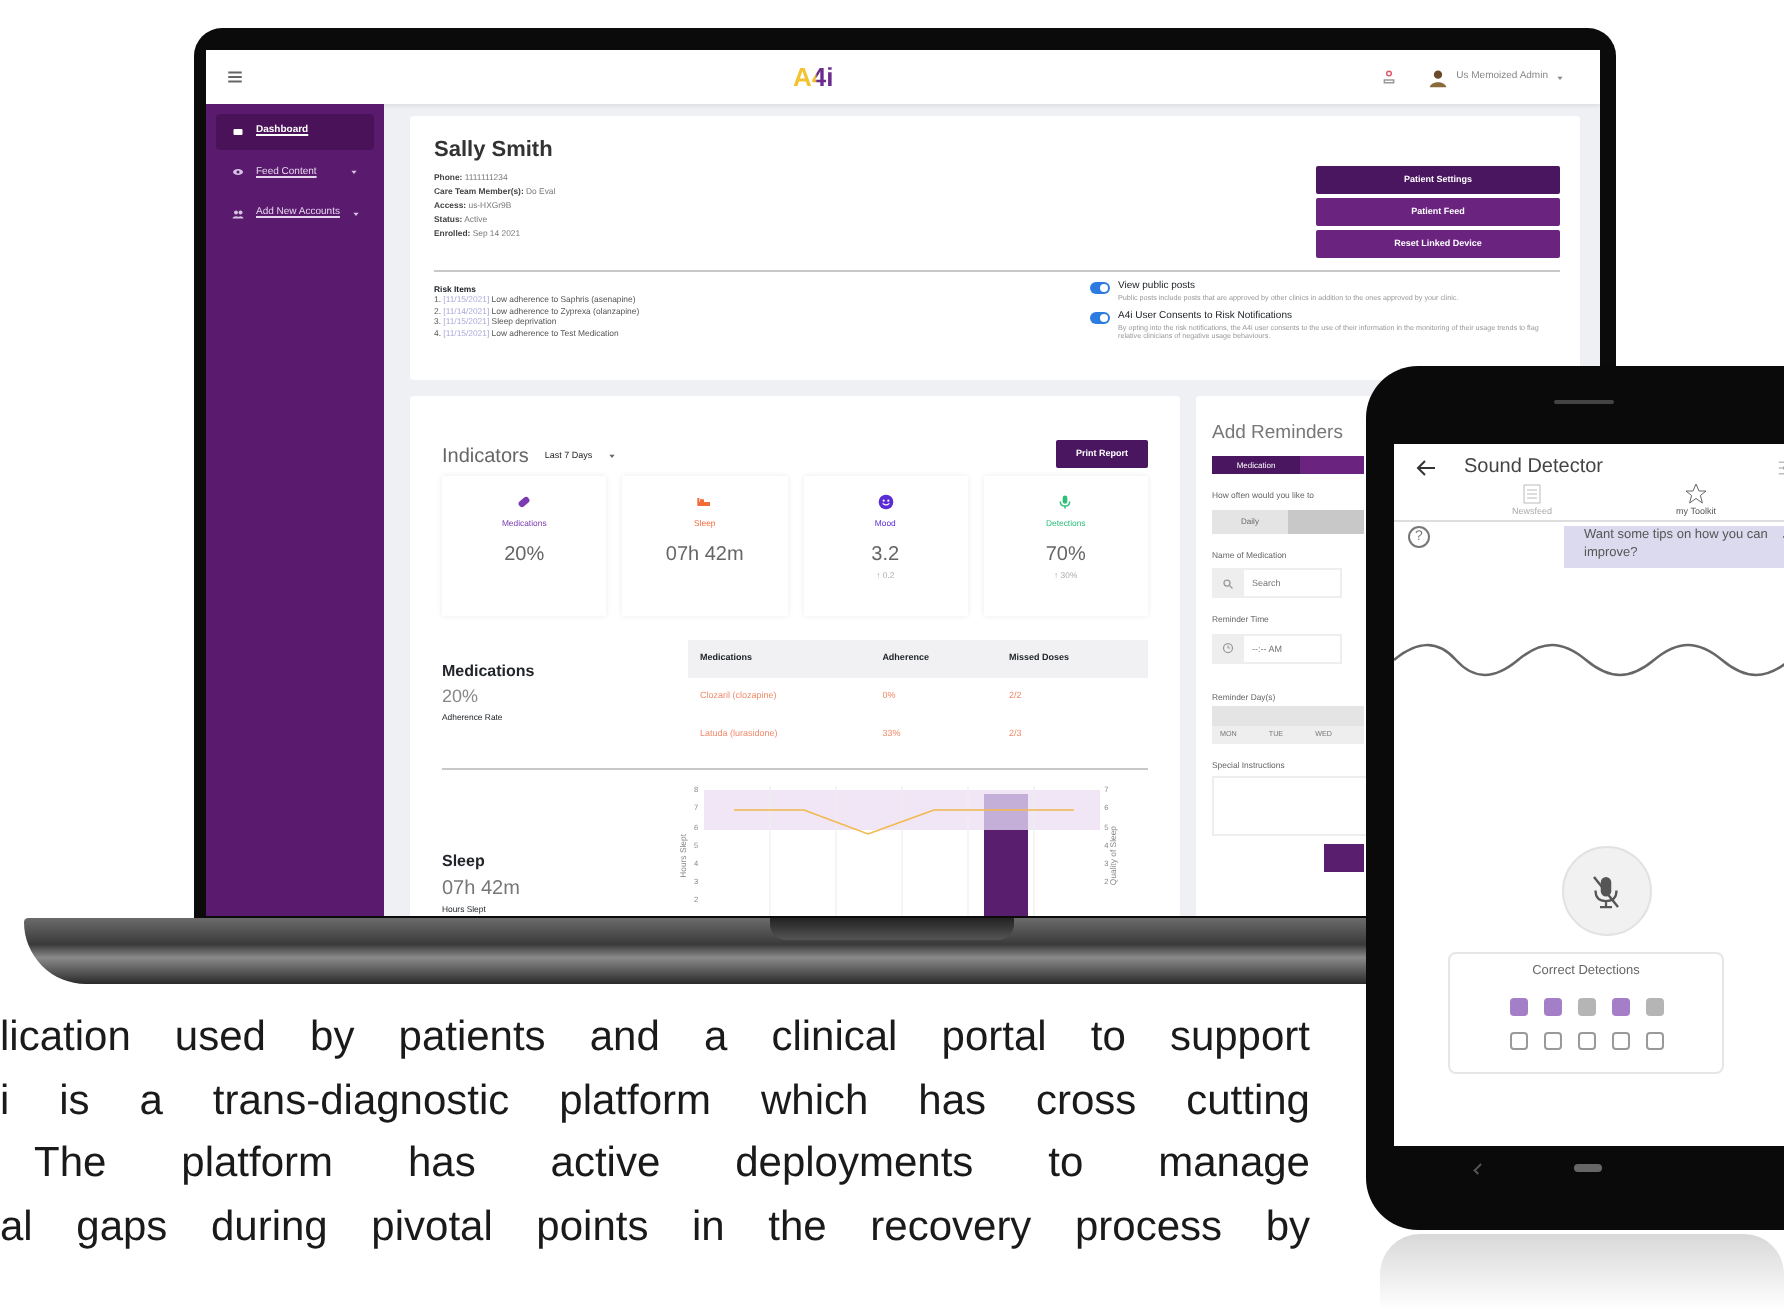 Image resolution: width=1784 pixels, height=1310 pixels. What do you see at coordinates (485, 457) in the screenshot?
I see `indicators-heading: Indicators` at bounding box center [485, 457].